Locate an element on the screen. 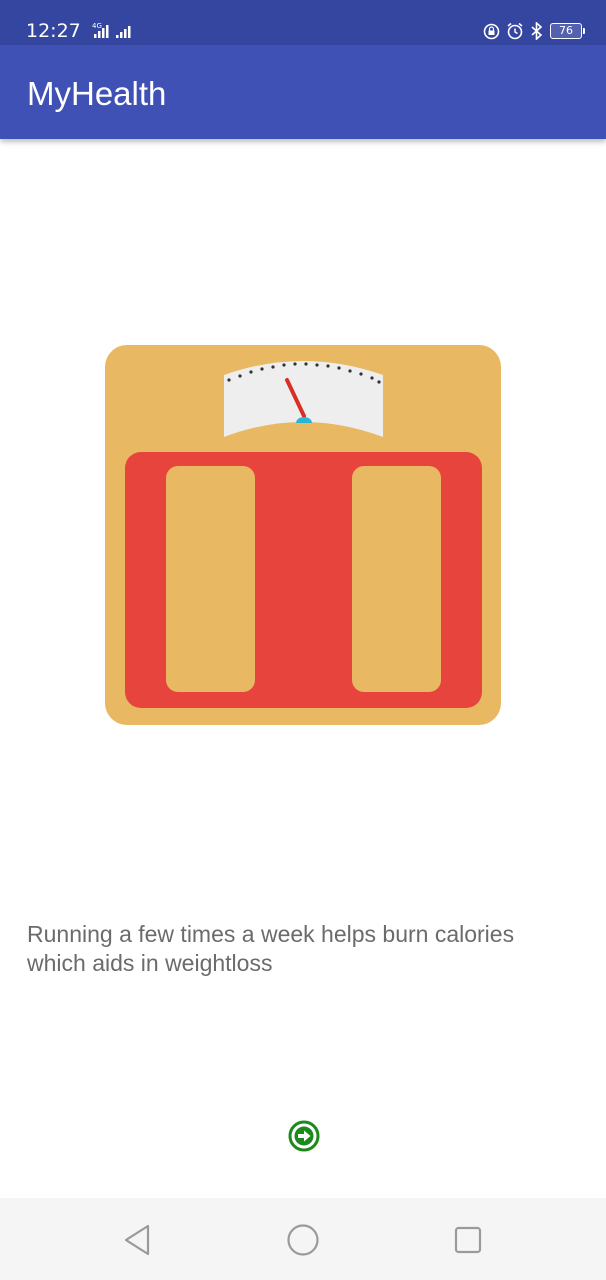 This screenshot has height=1280, width=606. foot-pad-left is located at coordinates (210, 579).